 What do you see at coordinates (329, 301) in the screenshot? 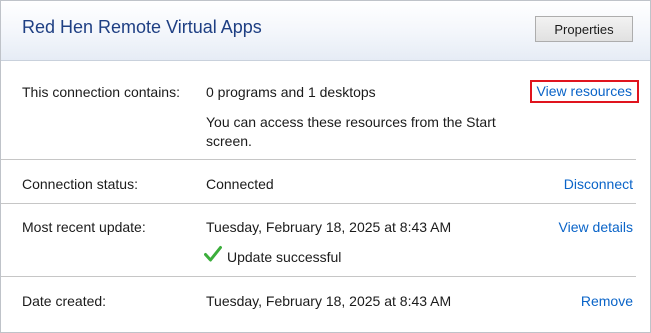
I see `created-value: Tuesday, February 18, 2025 at 8:43 AM` at bounding box center [329, 301].